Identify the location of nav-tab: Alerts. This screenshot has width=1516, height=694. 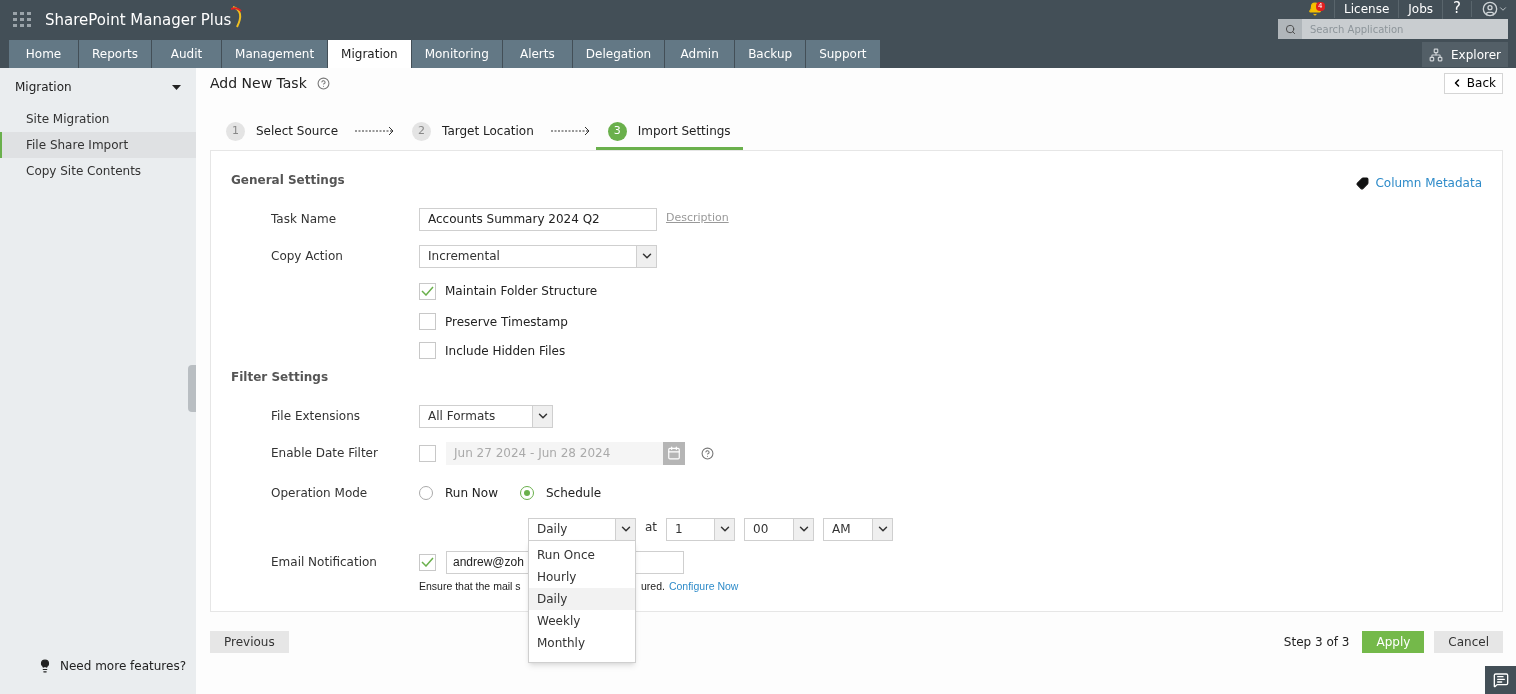
(537, 54).